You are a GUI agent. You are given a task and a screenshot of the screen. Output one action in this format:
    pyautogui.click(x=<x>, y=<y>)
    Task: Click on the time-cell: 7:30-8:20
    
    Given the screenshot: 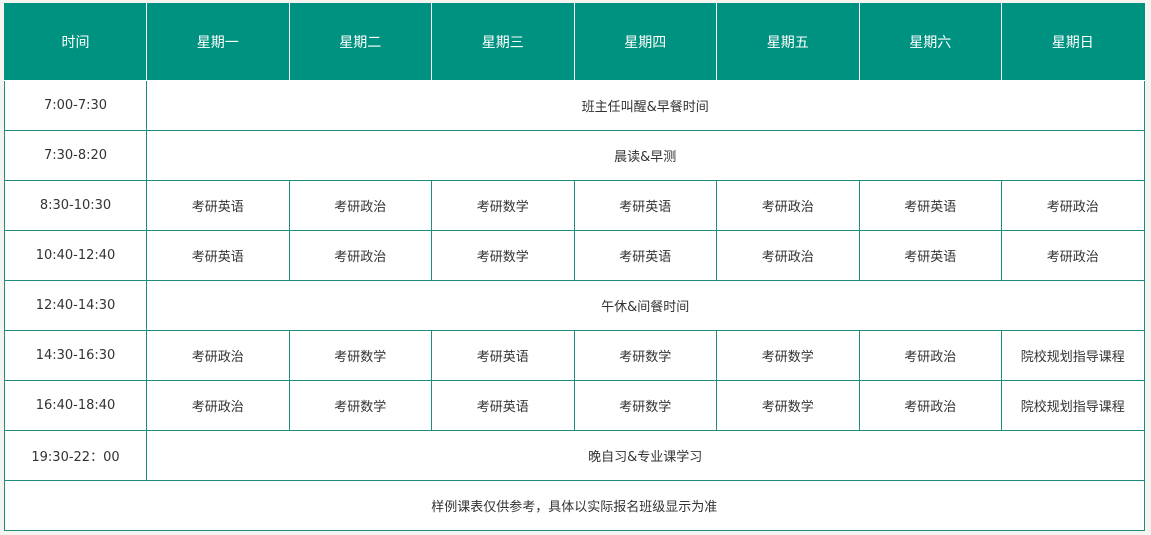 What is the action you would take?
    pyautogui.click(x=75, y=155)
    